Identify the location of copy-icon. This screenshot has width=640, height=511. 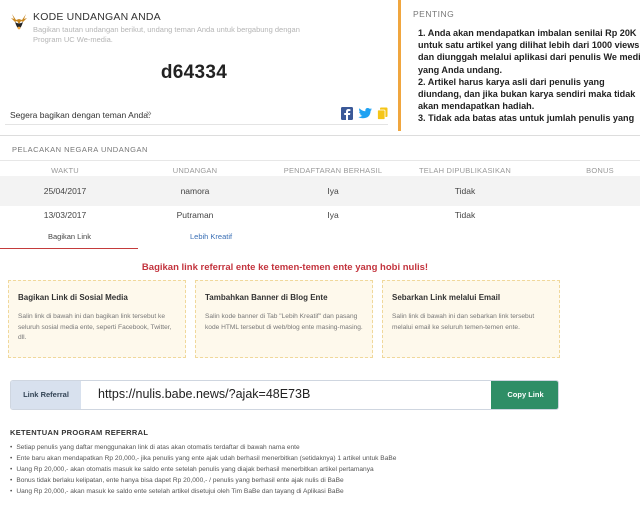
(382, 113).